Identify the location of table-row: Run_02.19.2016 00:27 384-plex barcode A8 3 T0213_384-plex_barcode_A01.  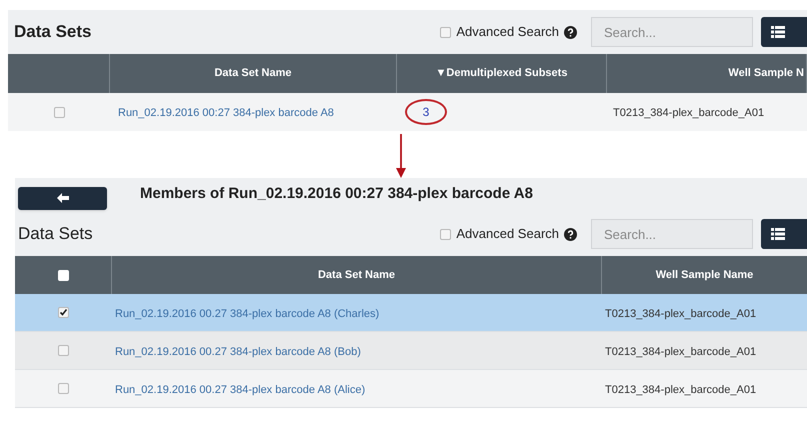
(407, 112).